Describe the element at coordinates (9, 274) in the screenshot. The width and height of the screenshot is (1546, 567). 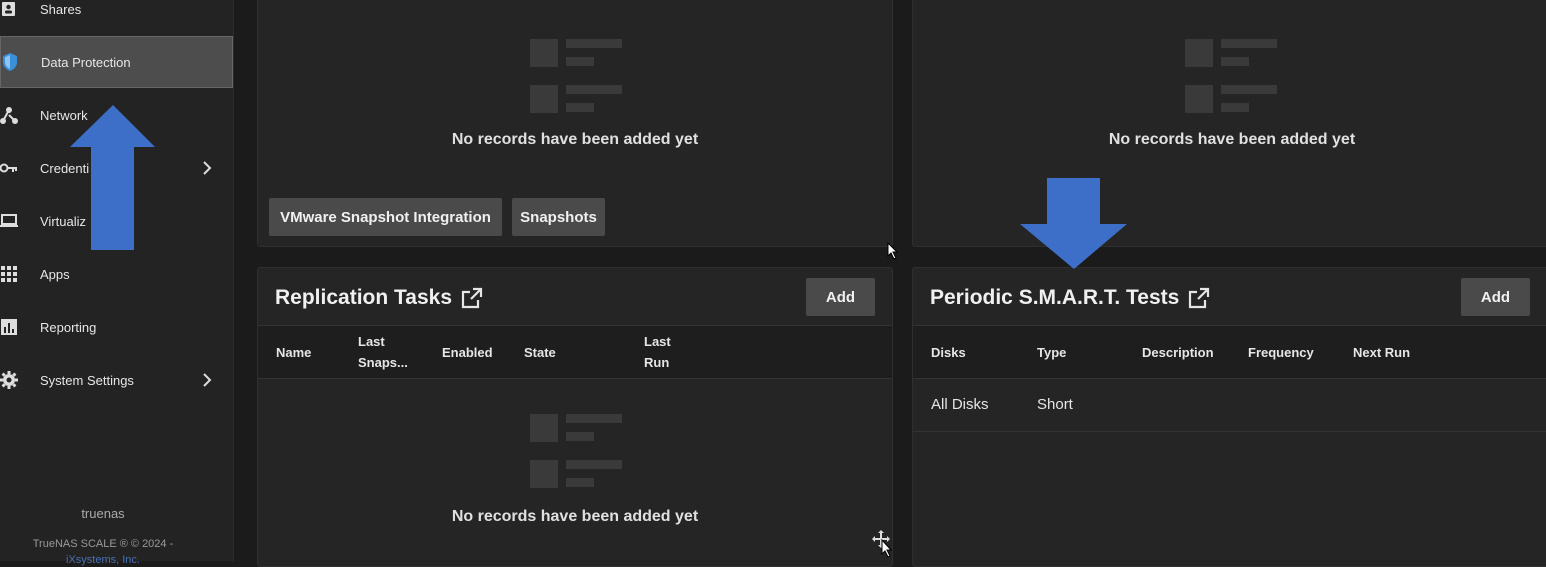
I see `apps-grid-icon` at that location.